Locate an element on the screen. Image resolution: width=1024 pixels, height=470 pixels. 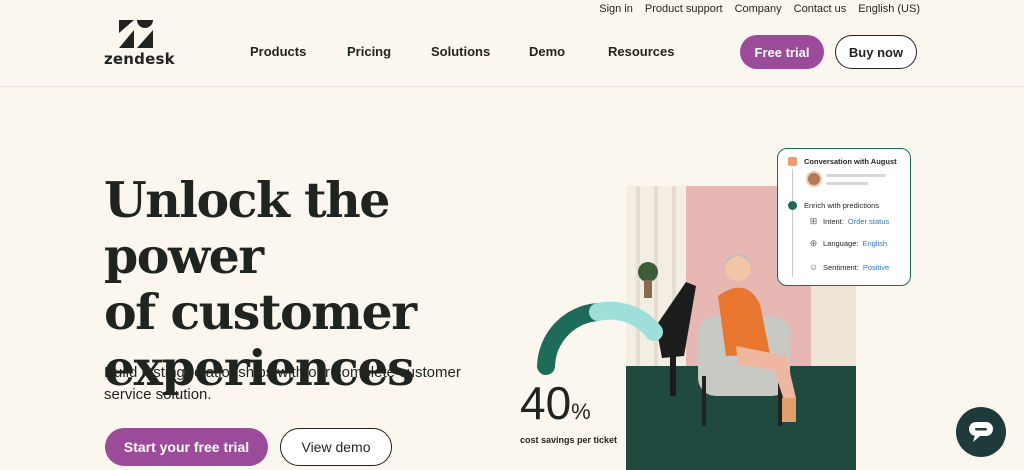
nav-demo: Demo is located at coordinates (547, 51).